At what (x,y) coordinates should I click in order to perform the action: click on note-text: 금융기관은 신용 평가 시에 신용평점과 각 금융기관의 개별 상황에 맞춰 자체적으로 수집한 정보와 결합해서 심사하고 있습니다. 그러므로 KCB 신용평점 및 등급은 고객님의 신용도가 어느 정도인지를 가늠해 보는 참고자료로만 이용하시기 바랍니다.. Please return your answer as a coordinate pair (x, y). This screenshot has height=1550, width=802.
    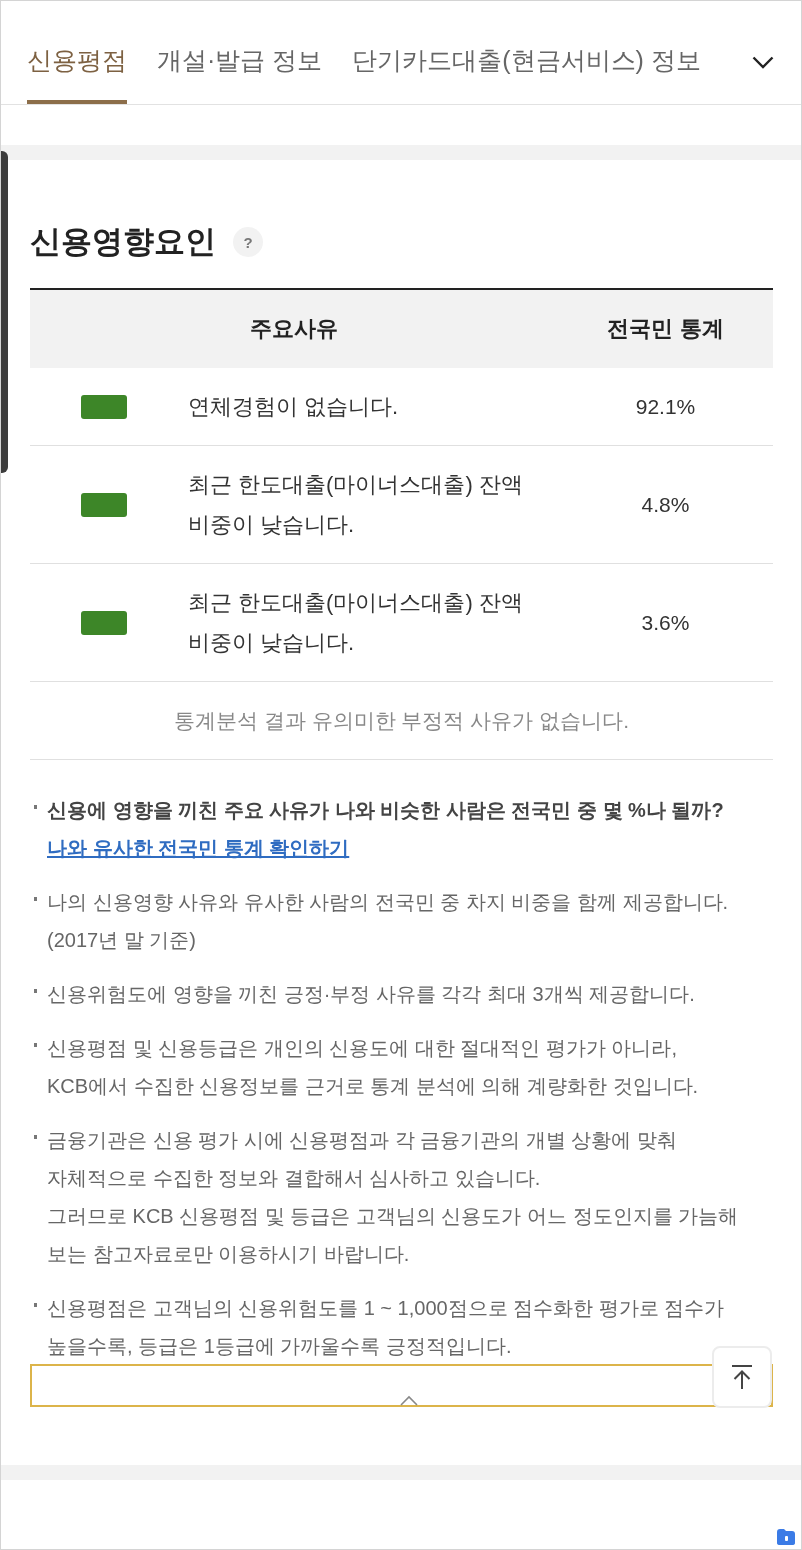
    Looking at the image, I should click on (393, 1197).